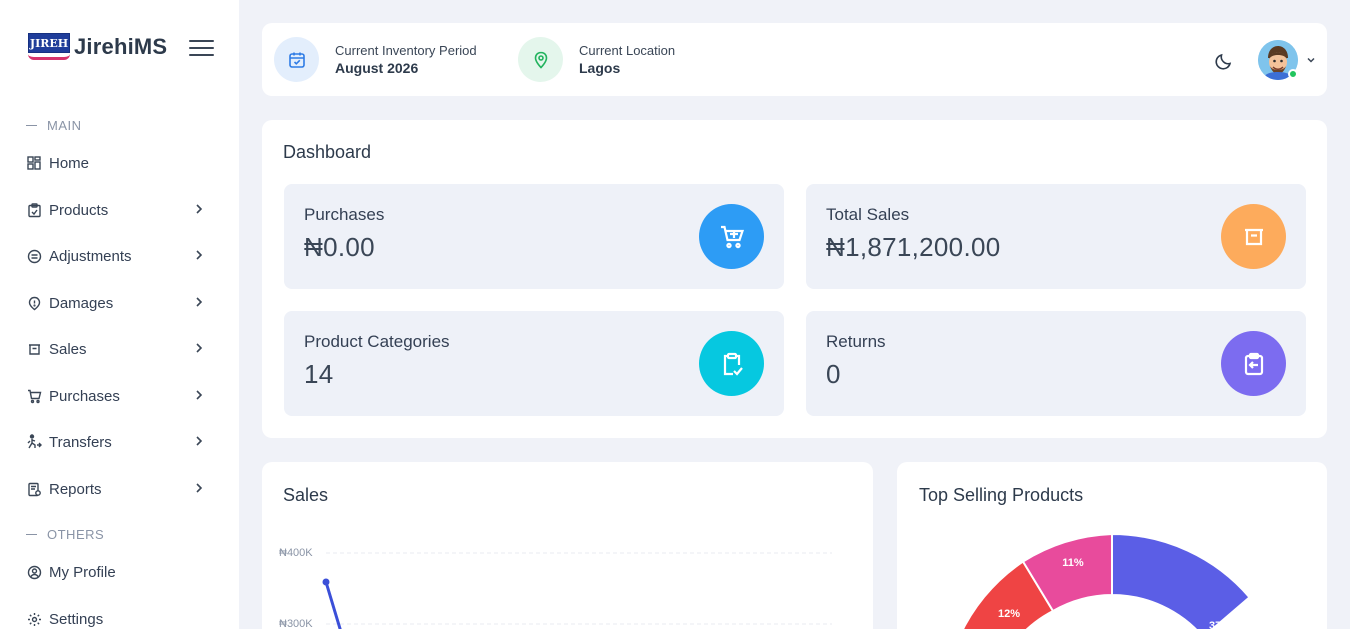 This screenshot has width=1350, height=629. Describe the element at coordinates (1293, 74) in the screenshot. I see `online-status-dot` at that location.